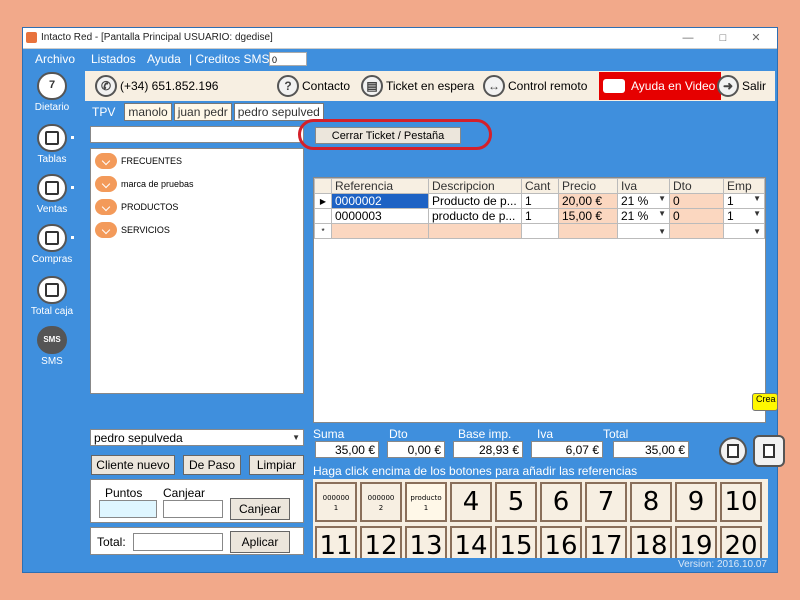 This screenshot has height=600, width=800. What do you see at coordinates (426, 502) in the screenshot?
I see `keypad-key-product: producto 1` at bounding box center [426, 502].